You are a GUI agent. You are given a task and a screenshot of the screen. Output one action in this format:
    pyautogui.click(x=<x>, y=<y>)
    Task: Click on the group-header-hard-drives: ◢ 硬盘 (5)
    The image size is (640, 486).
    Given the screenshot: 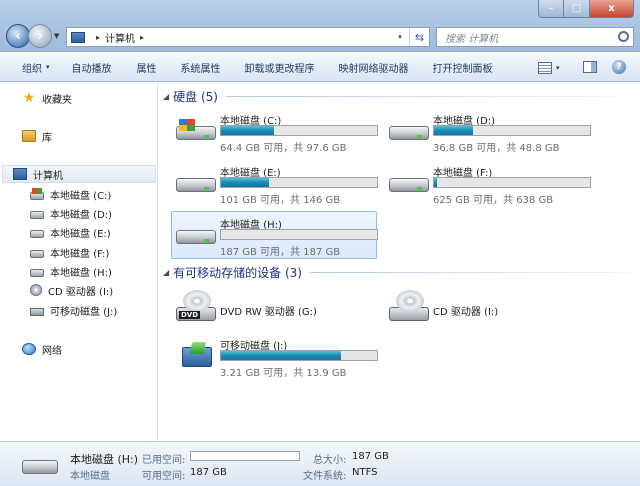 What is the action you would take?
    pyautogui.click(x=389, y=96)
    